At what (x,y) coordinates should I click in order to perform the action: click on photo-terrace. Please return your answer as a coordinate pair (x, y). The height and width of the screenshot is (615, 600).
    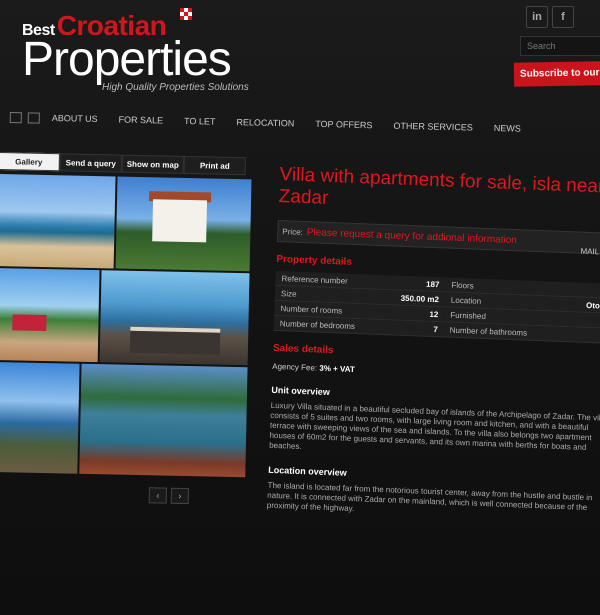
    Looking at the image, I should click on (50, 315).